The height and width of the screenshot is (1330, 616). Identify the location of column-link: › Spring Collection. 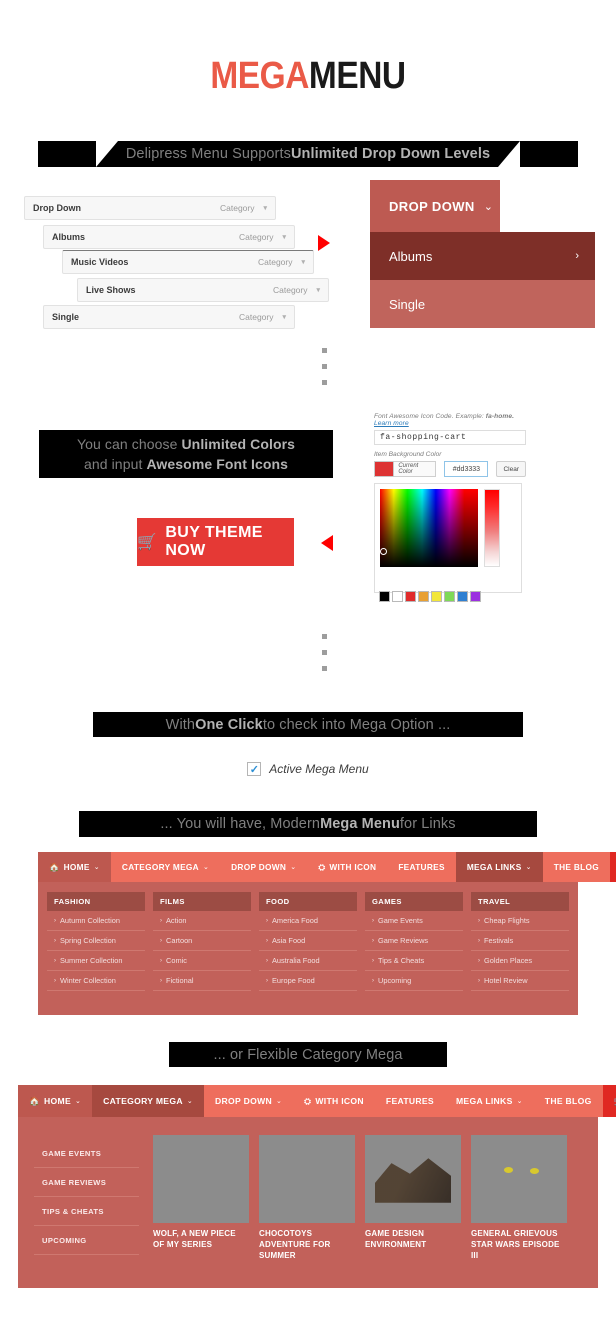
(96, 941).